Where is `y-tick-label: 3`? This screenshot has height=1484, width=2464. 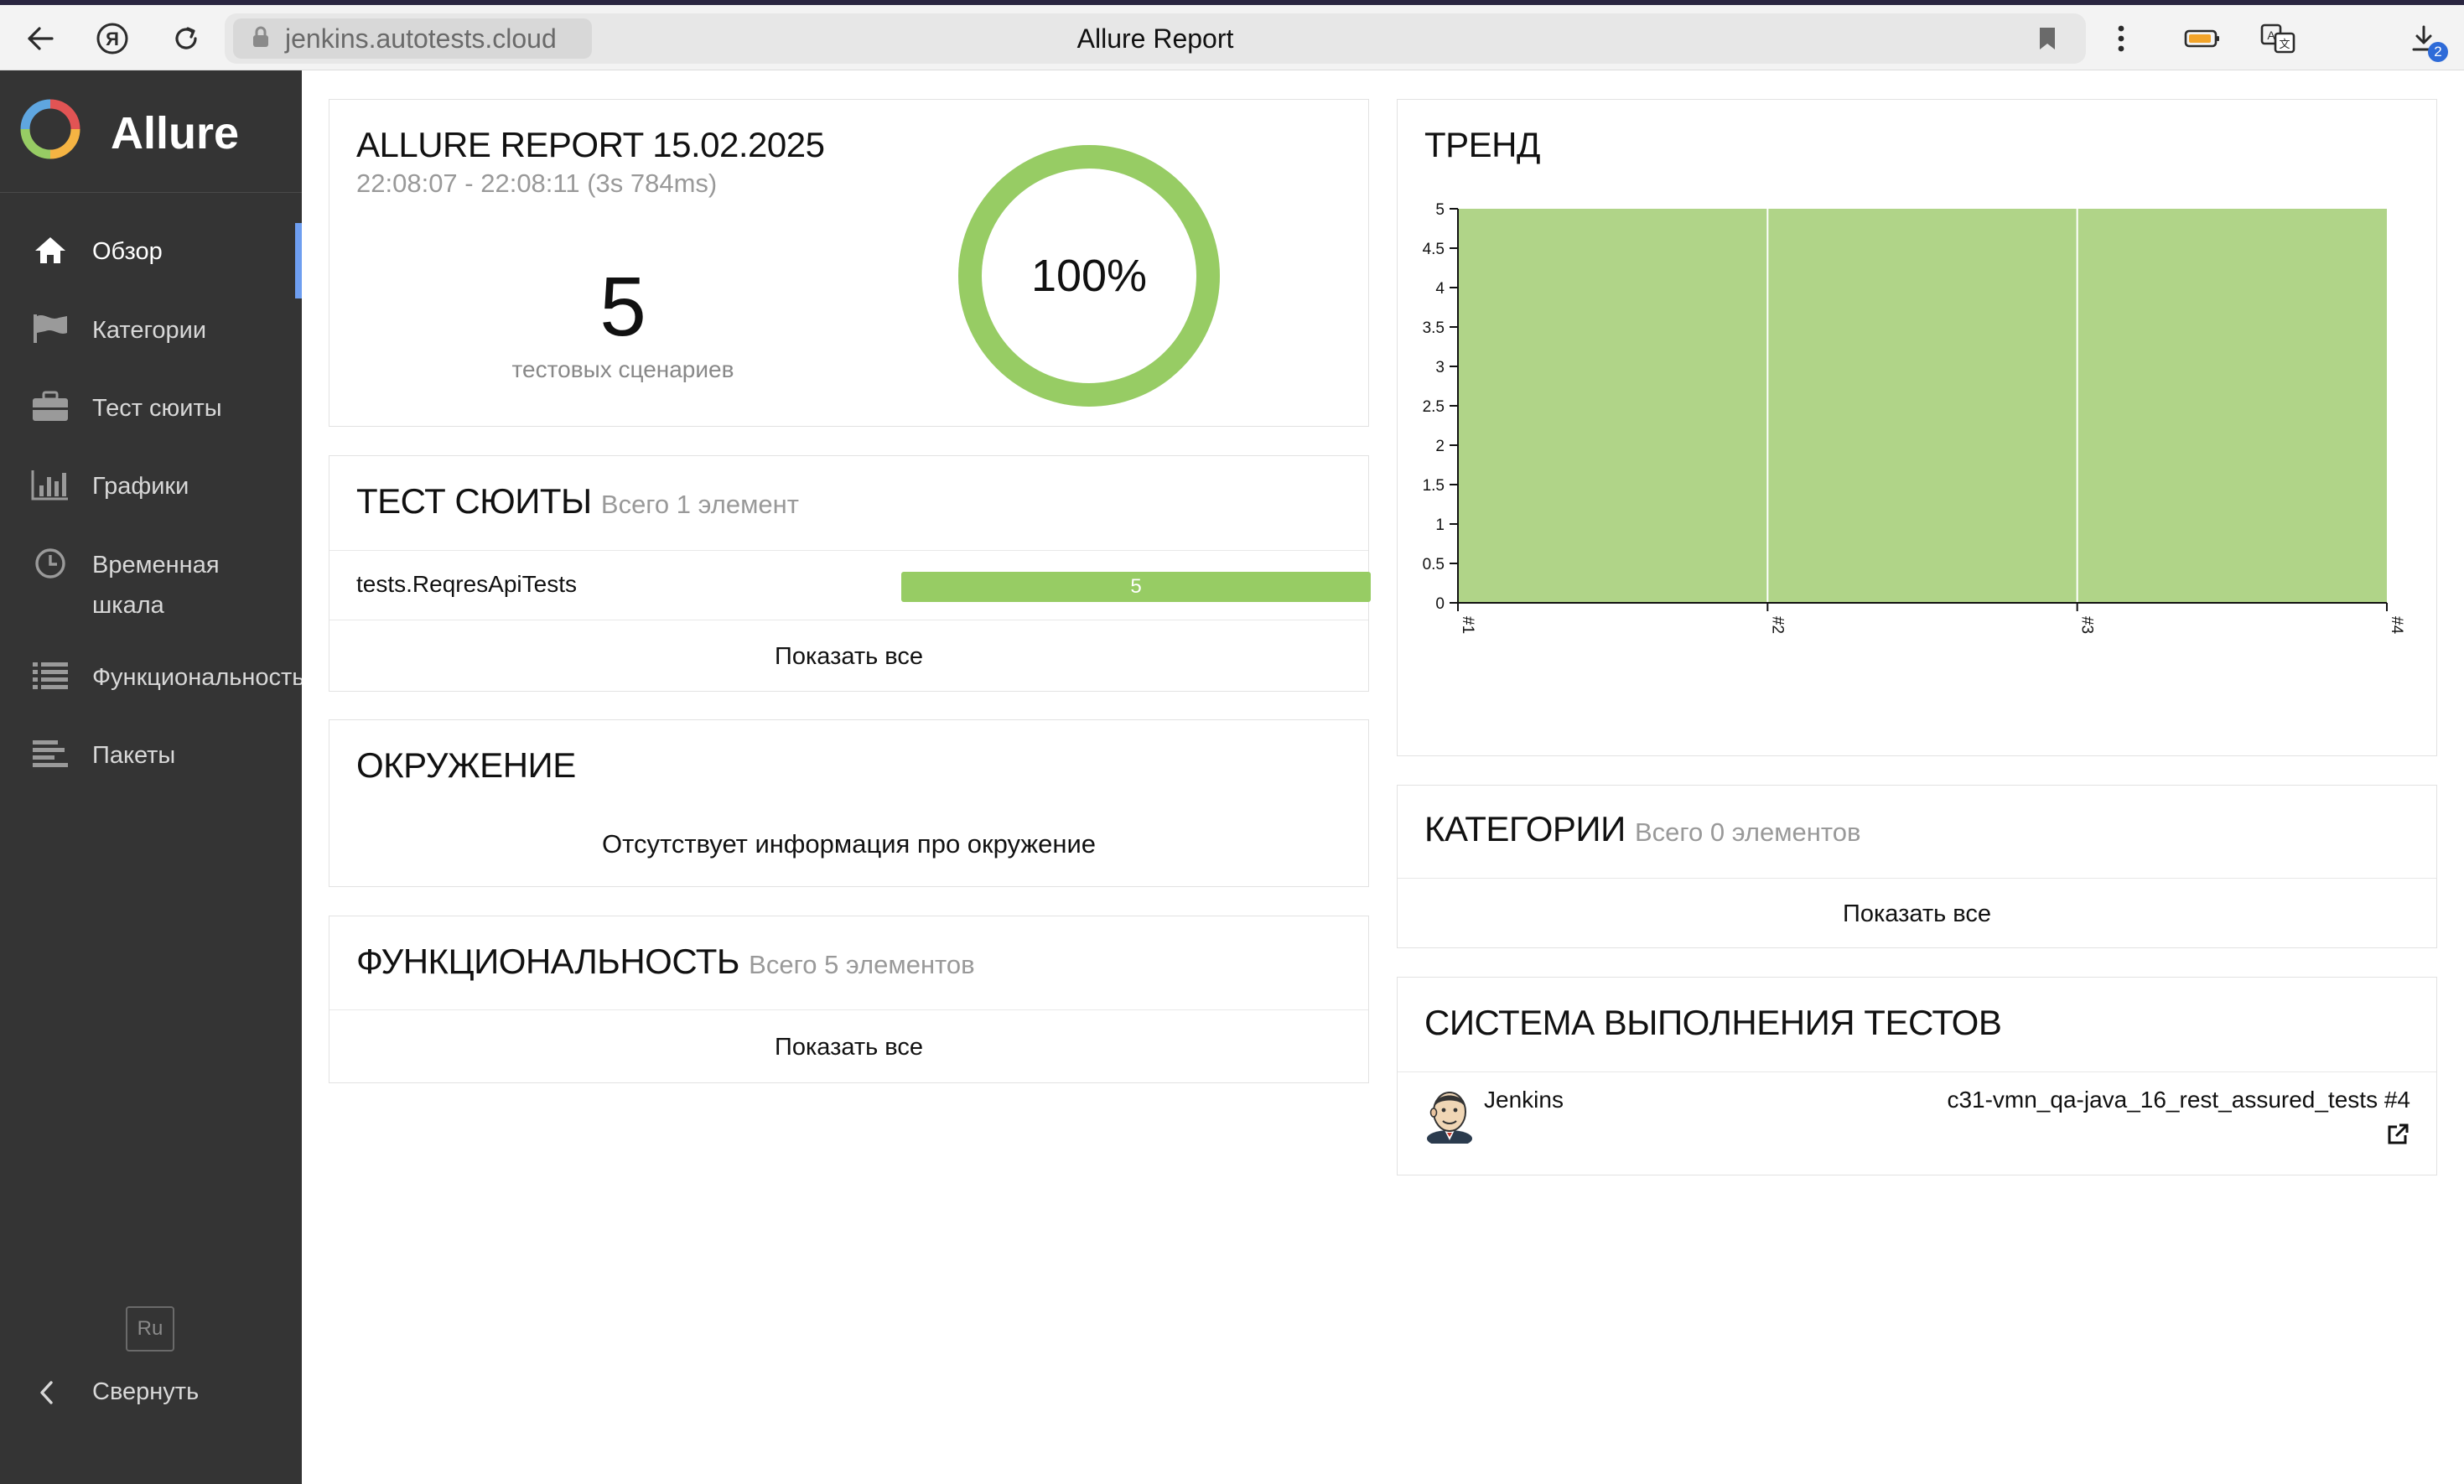
y-tick-label: 3 is located at coordinates (1440, 367).